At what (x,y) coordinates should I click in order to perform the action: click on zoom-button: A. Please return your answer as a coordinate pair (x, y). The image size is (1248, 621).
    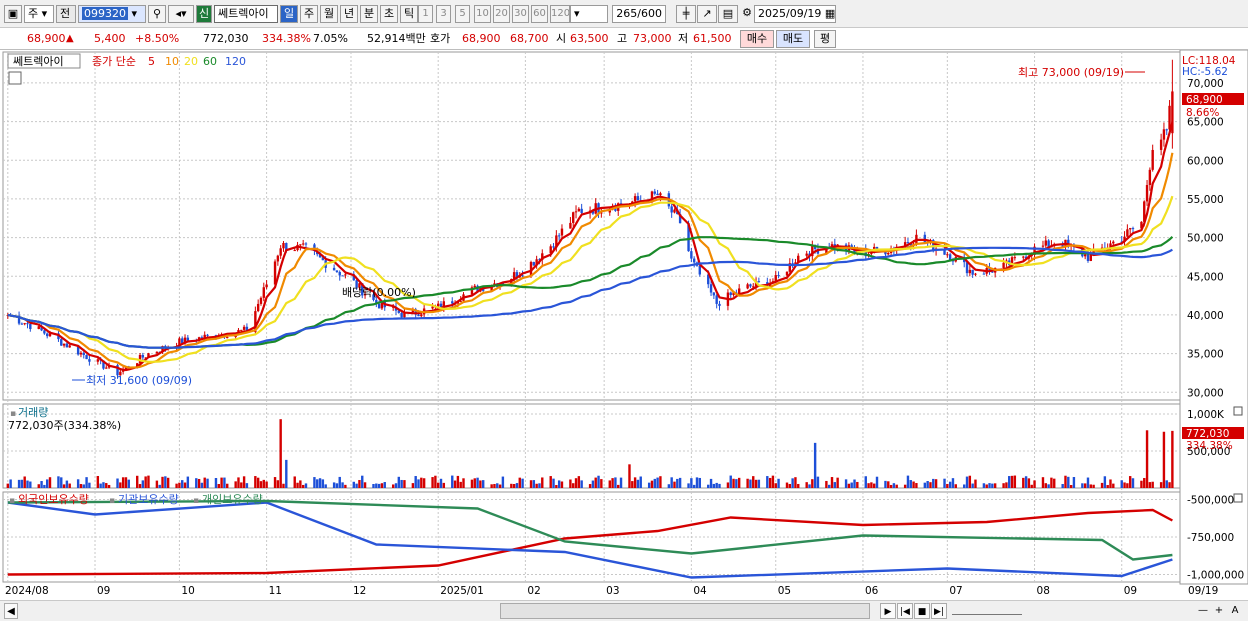
    Looking at the image, I should click on (1235, 611).